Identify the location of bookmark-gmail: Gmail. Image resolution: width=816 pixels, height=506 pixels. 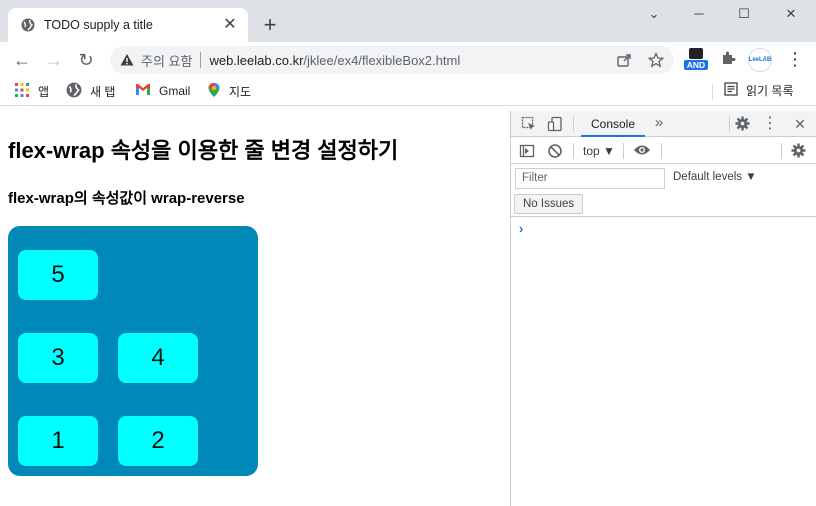
(162, 90).